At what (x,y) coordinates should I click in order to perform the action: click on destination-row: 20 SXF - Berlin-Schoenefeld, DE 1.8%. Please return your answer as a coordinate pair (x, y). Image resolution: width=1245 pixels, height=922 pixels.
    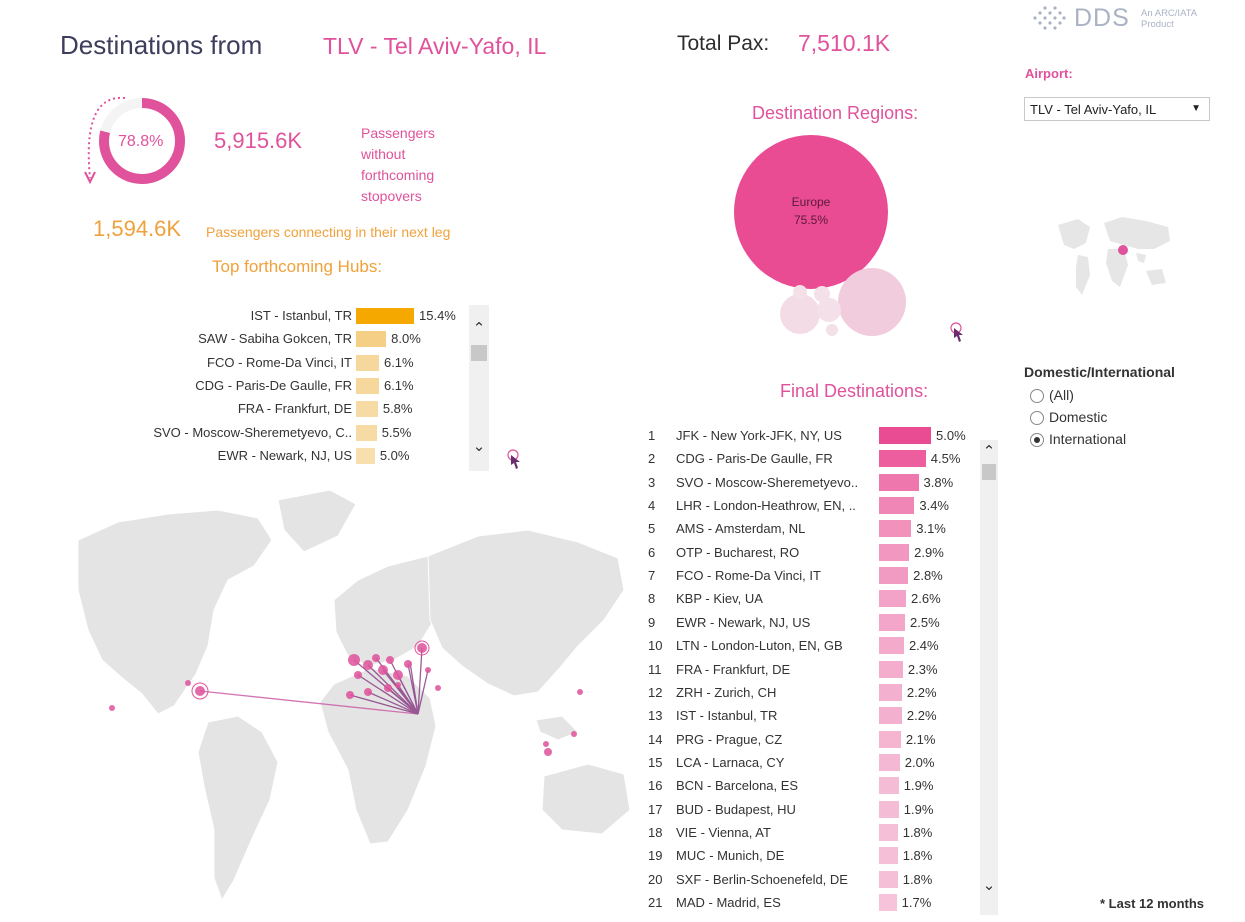
    Looking at the image, I should click on (805, 879).